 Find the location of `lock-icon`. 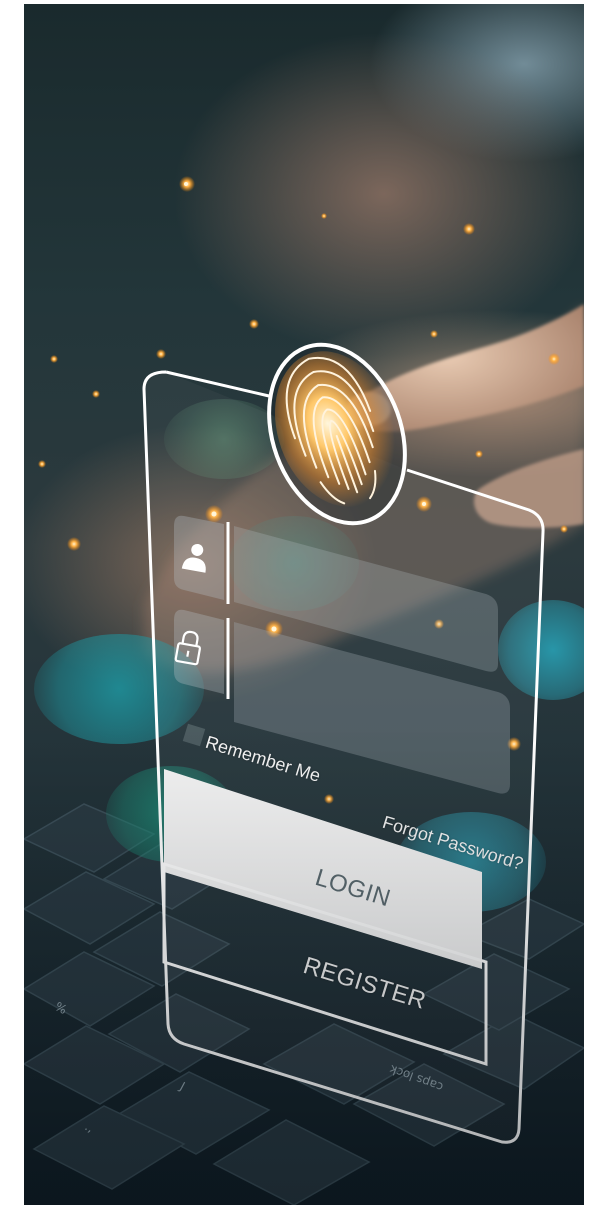

lock-icon is located at coordinates (188, 648).